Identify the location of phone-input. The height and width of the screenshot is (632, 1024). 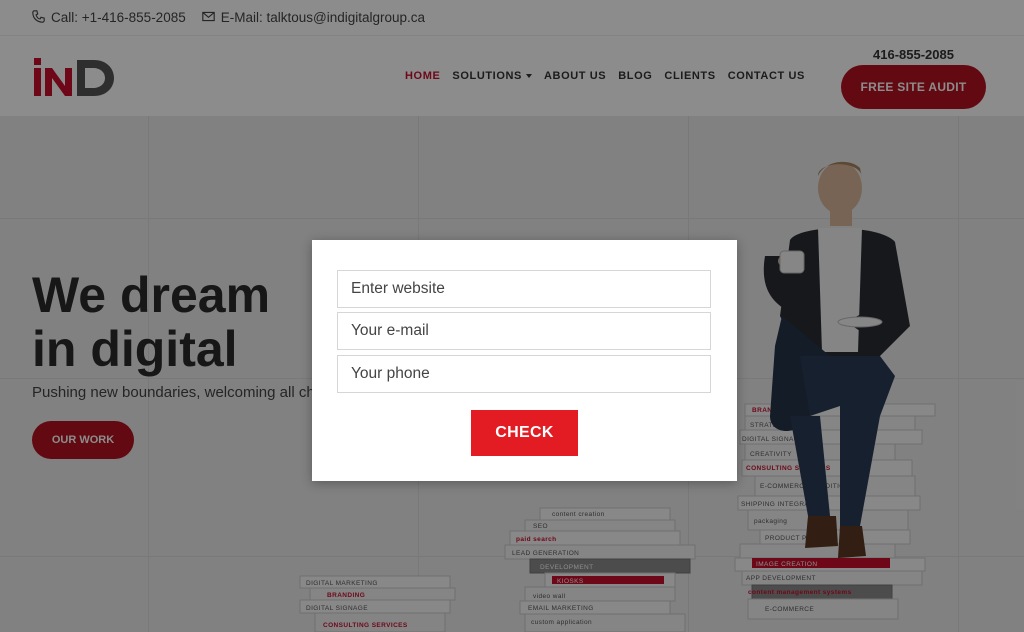
(524, 374).